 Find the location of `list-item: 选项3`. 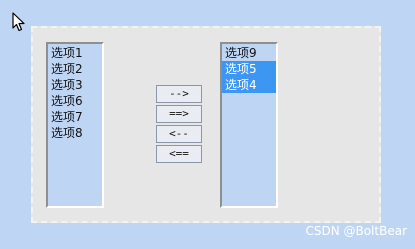

list-item: 选项3 is located at coordinates (75, 85).